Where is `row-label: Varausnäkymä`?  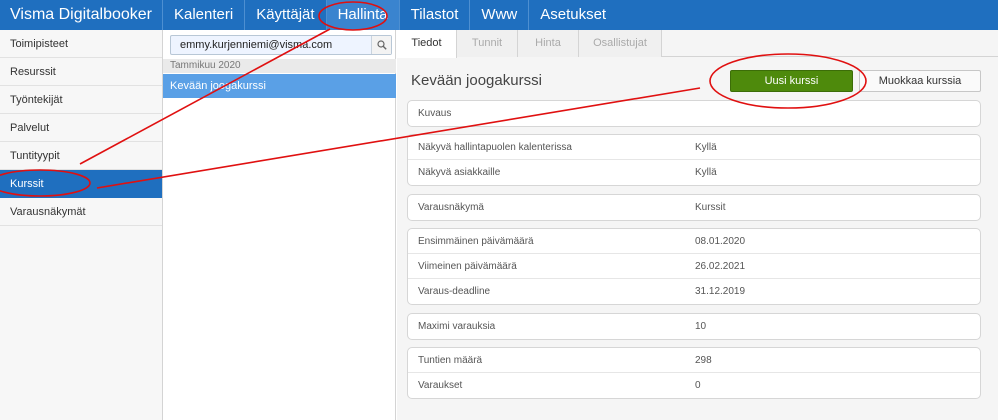 row-label: Varausnäkymä is located at coordinates (451, 207).